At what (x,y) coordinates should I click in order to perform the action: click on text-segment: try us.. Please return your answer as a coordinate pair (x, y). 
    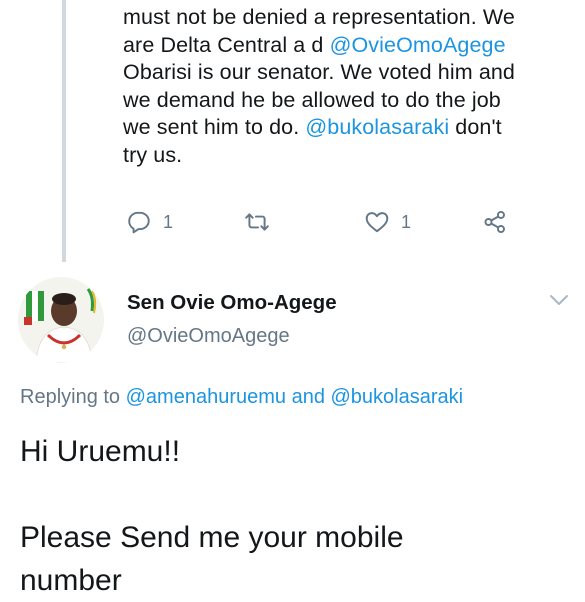
    Looking at the image, I should click on (153, 154).